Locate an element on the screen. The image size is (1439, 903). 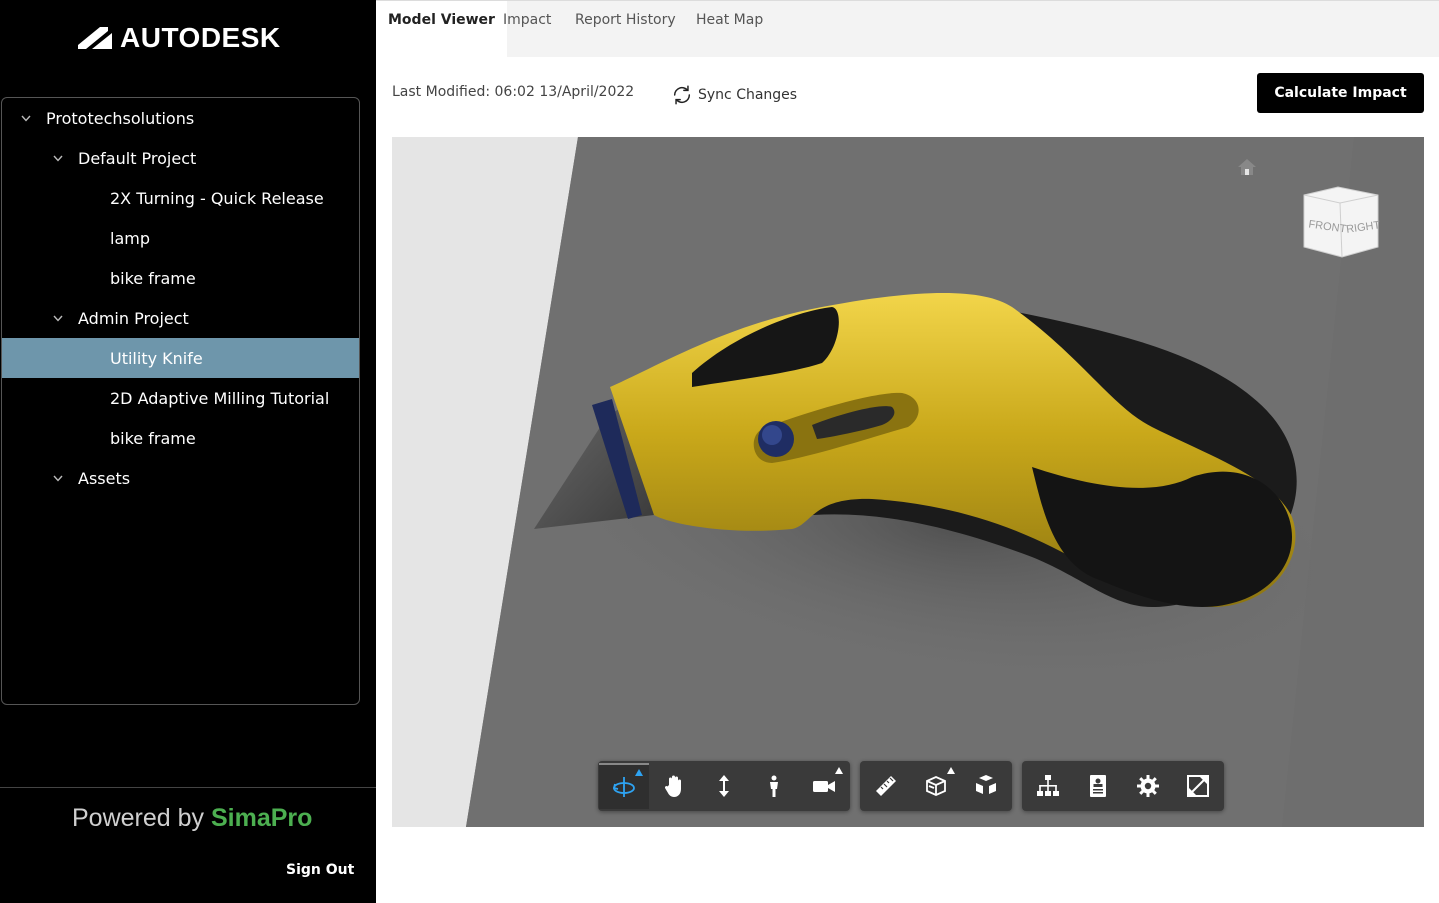
measure-ruler-button is located at coordinates (886, 786).